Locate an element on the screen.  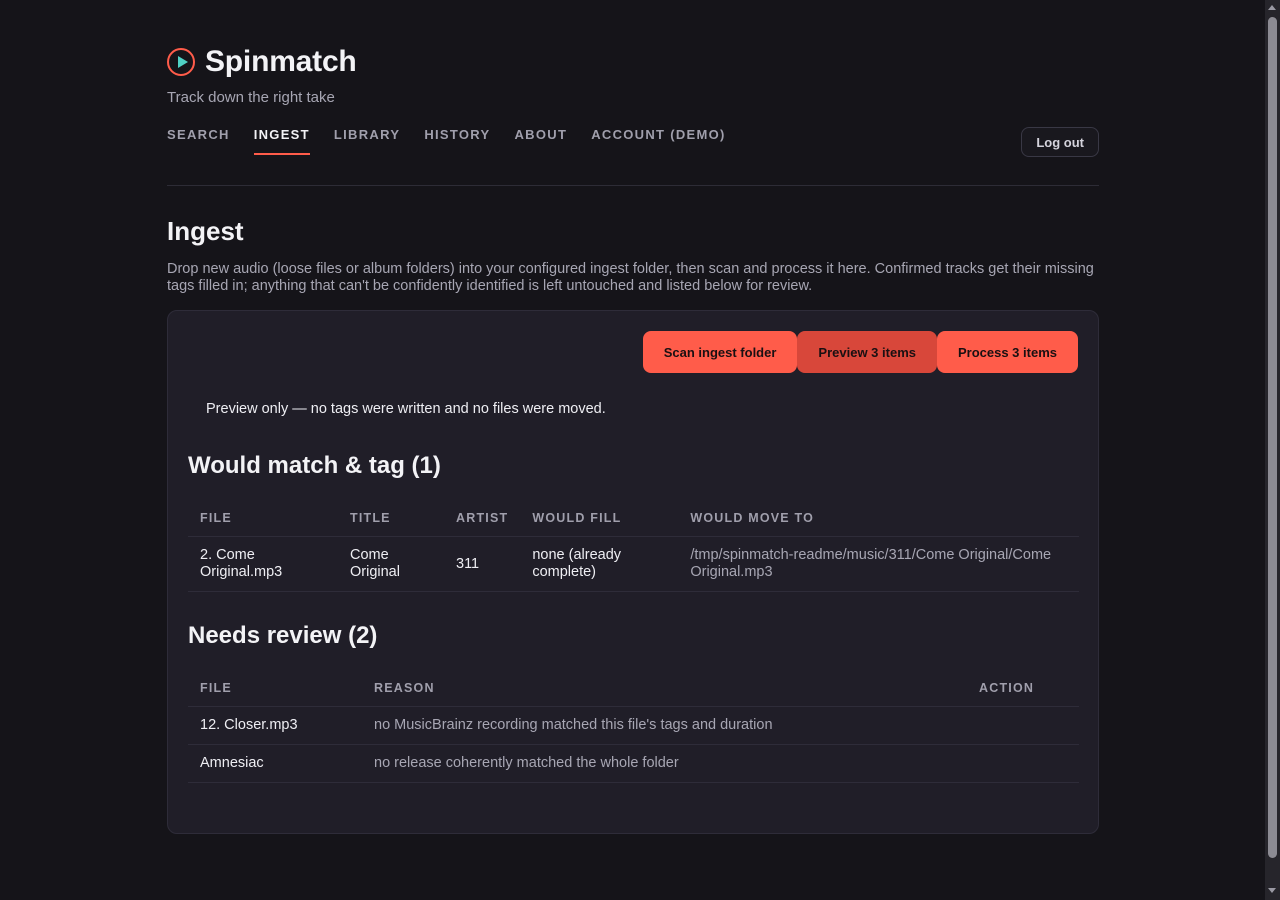
artist-cell: 311 is located at coordinates (482, 564).